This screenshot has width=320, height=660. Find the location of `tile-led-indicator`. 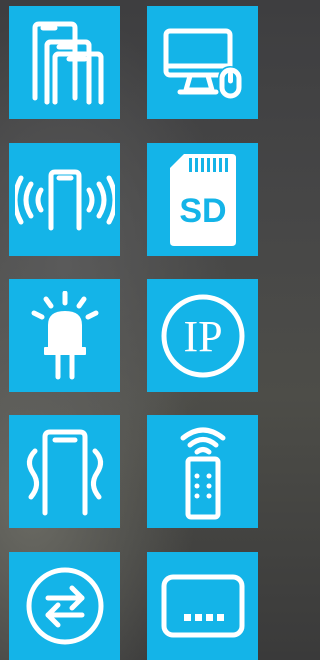

tile-led-indicator is located at coordinates (64, 335).